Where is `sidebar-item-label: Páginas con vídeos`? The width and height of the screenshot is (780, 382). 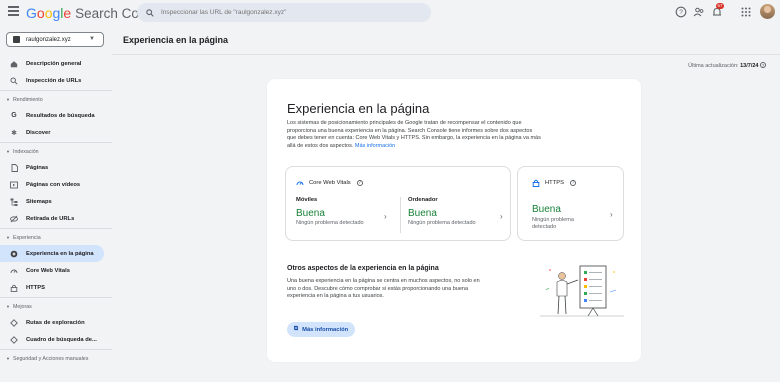 sidebar-item-label: Páginas con vídeos is located at coordinates (53, 184).